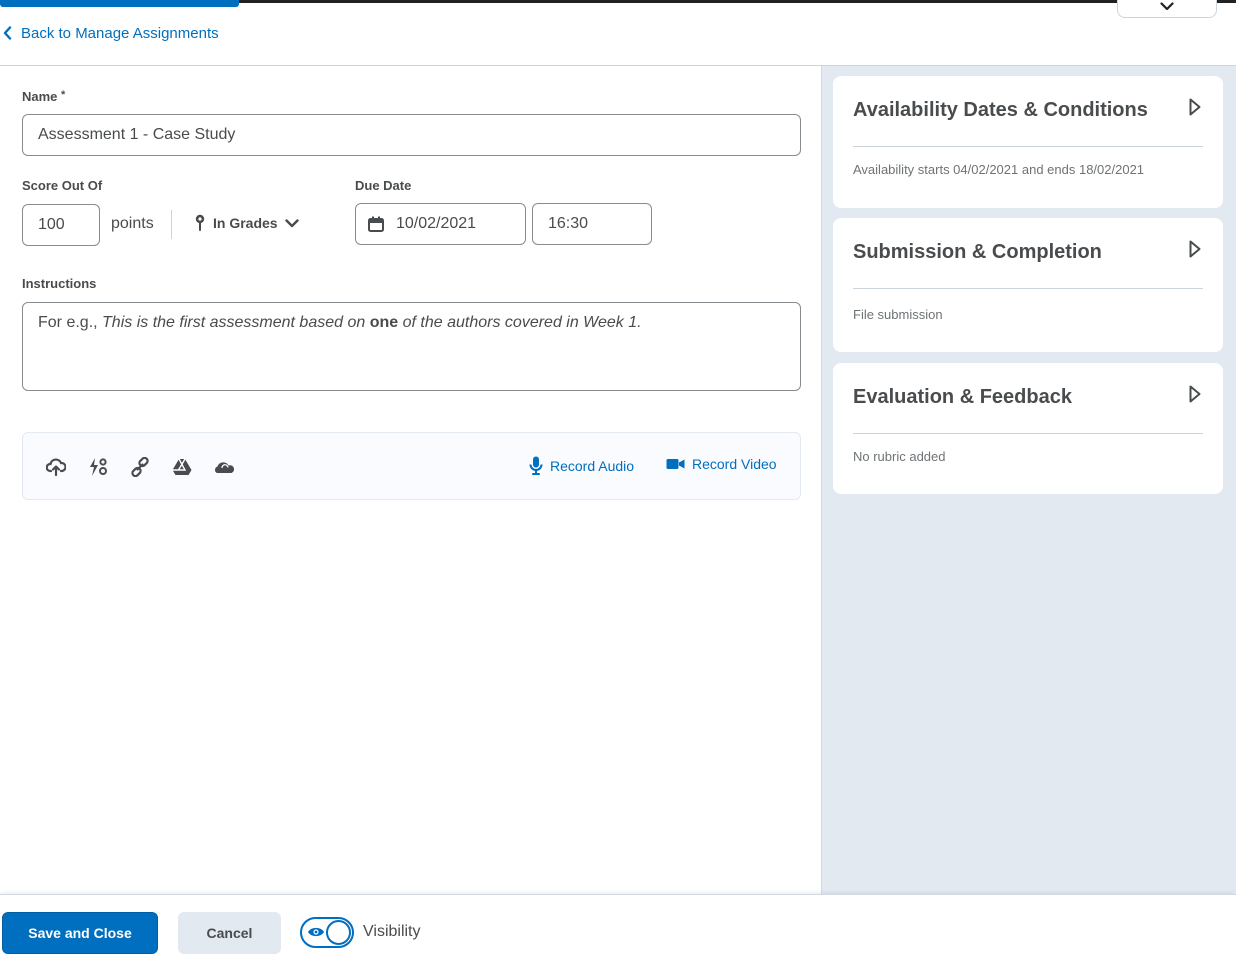 Image resolution: width=1236 pixels, height=966 pixels. I want to click on top-dropdown-toggle, so click(1167, 9).